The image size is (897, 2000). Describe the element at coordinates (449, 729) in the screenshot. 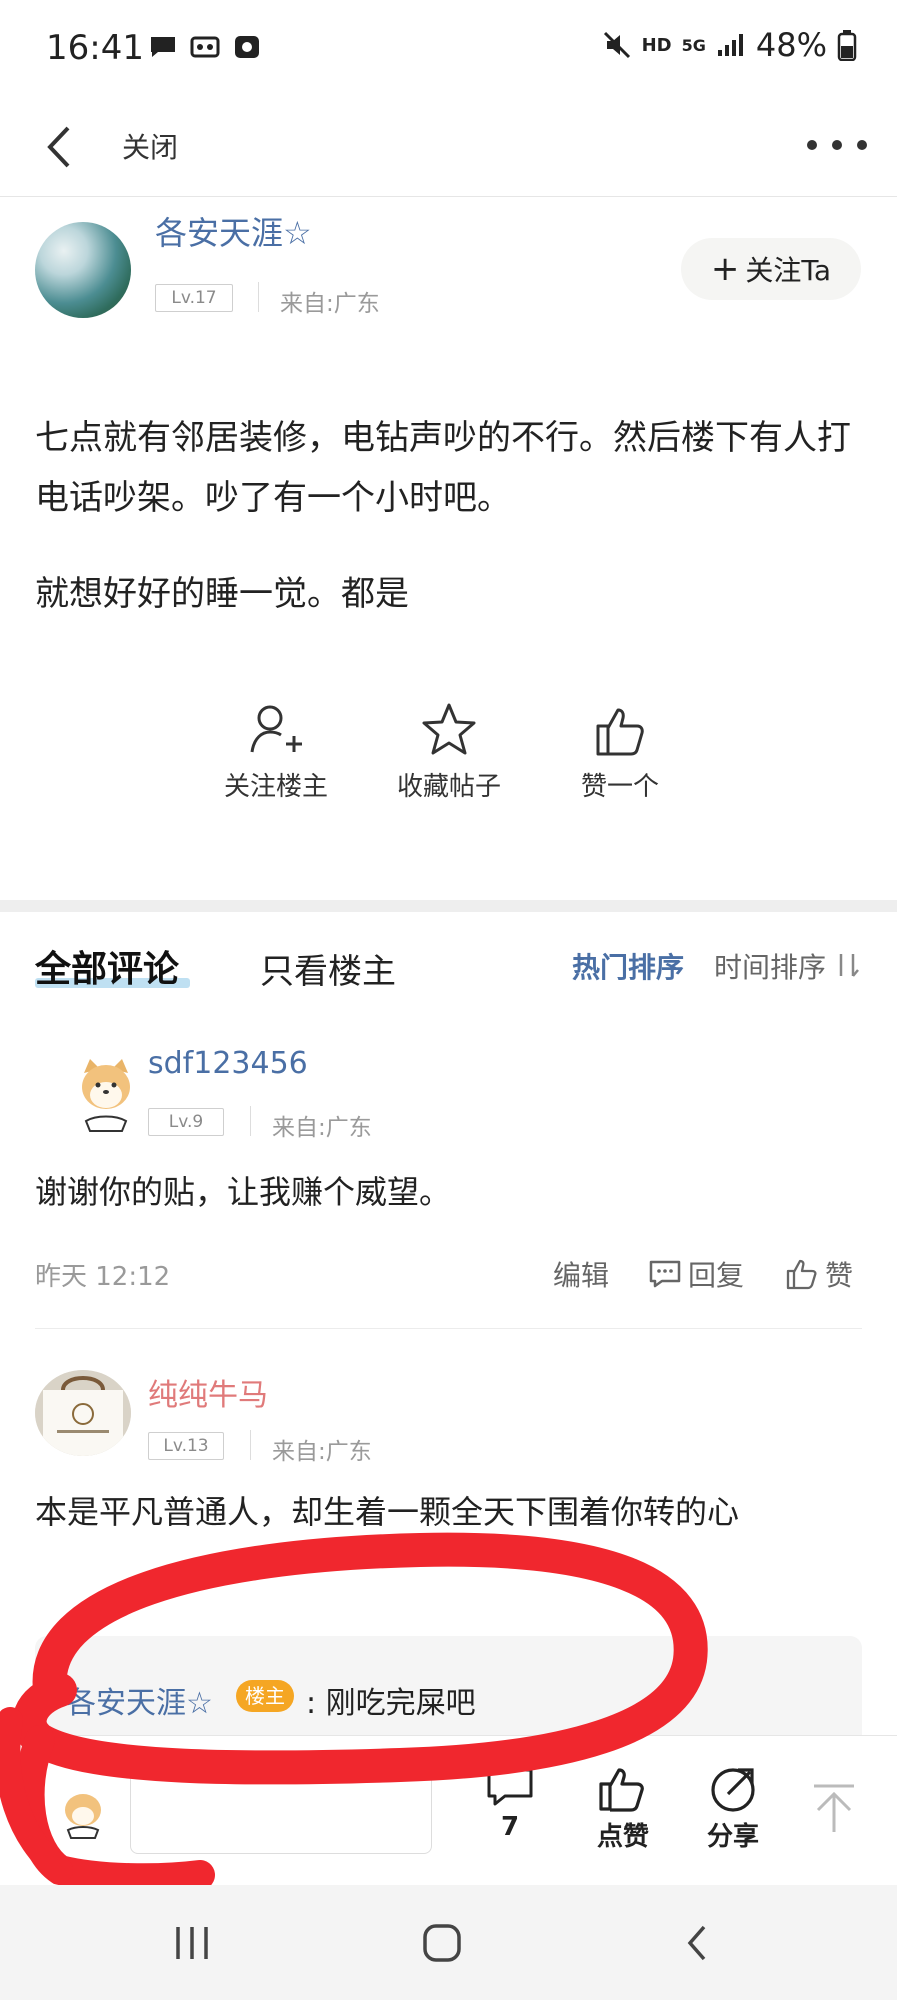

I see `star-icon` at that location.